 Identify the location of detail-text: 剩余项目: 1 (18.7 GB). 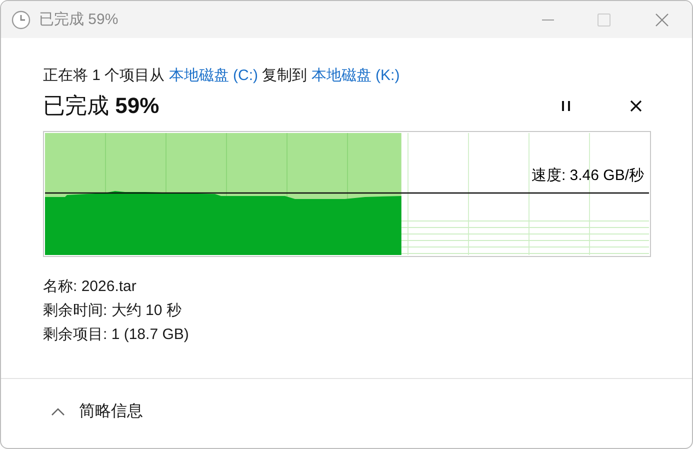
(116, 335).